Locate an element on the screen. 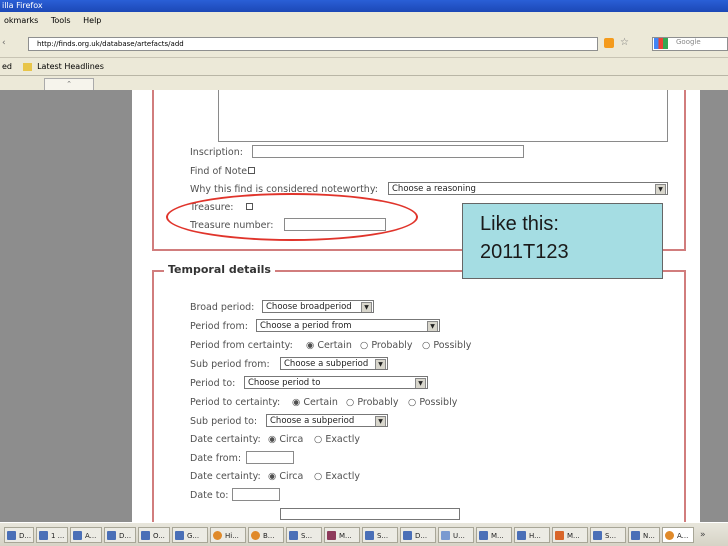  radio-probably-to: ○ Probably is located at coordinates (372, 402).